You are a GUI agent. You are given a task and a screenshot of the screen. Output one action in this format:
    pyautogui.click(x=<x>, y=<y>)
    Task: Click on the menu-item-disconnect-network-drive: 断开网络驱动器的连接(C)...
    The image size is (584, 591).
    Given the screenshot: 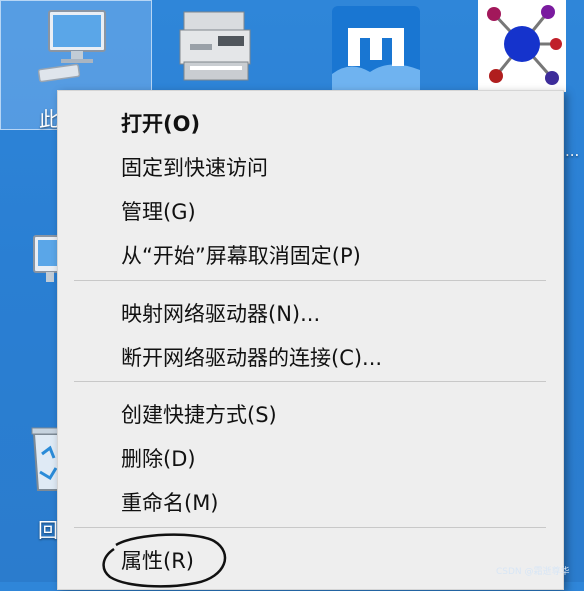 What is the action you would take?
    pyautogui.click(x=310, y=355)
    